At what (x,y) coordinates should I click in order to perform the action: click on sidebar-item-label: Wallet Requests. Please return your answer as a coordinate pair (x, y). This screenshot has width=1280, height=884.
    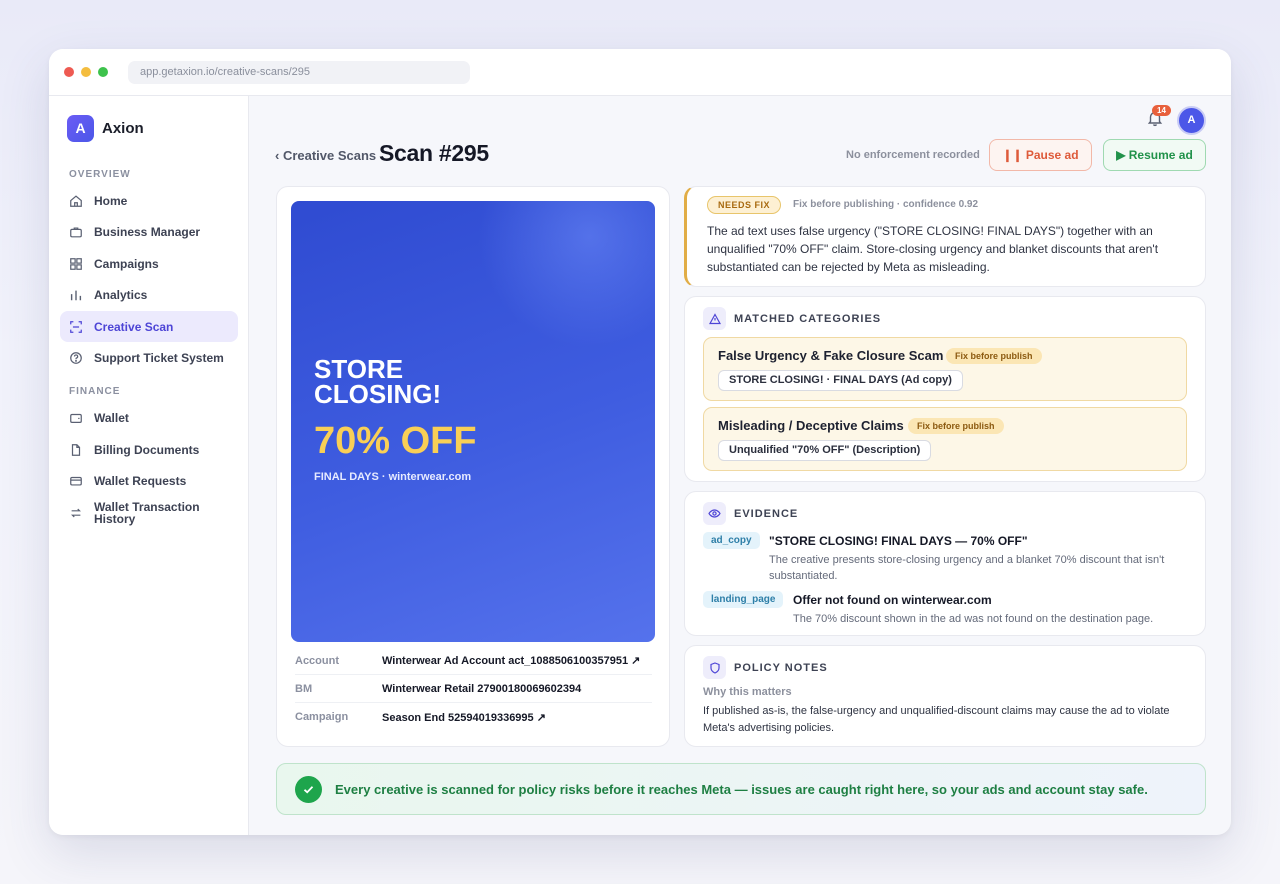
    Looking at the image, I should click on (140, 480).